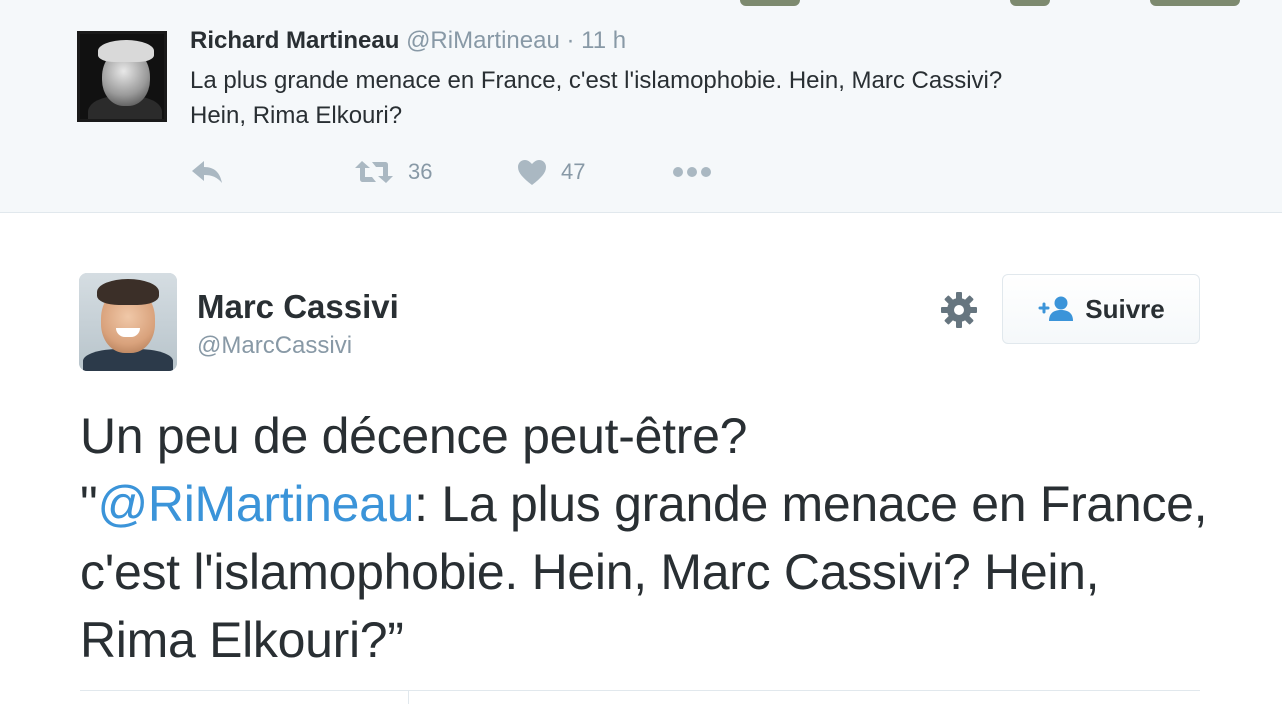  I want to click on gear-icon, so click(959, 312).